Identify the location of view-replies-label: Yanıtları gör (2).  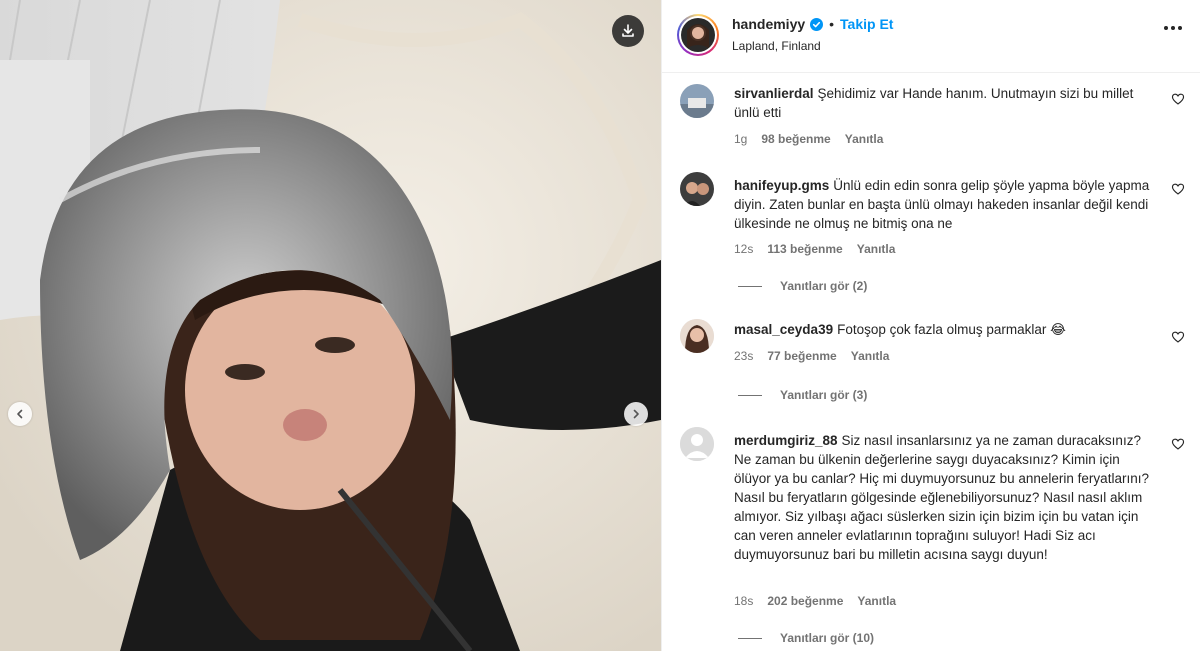
(824, 286).